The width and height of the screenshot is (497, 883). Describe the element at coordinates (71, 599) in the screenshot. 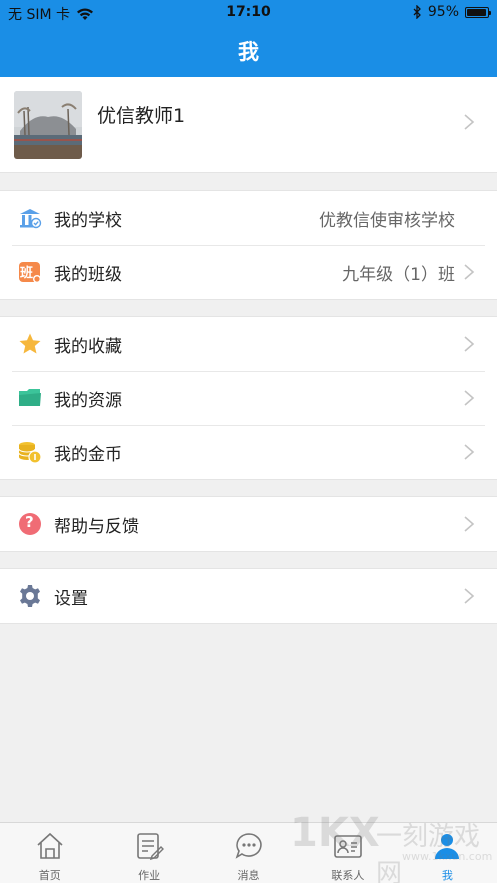

I see `menu-item-label: 设置` at that location.